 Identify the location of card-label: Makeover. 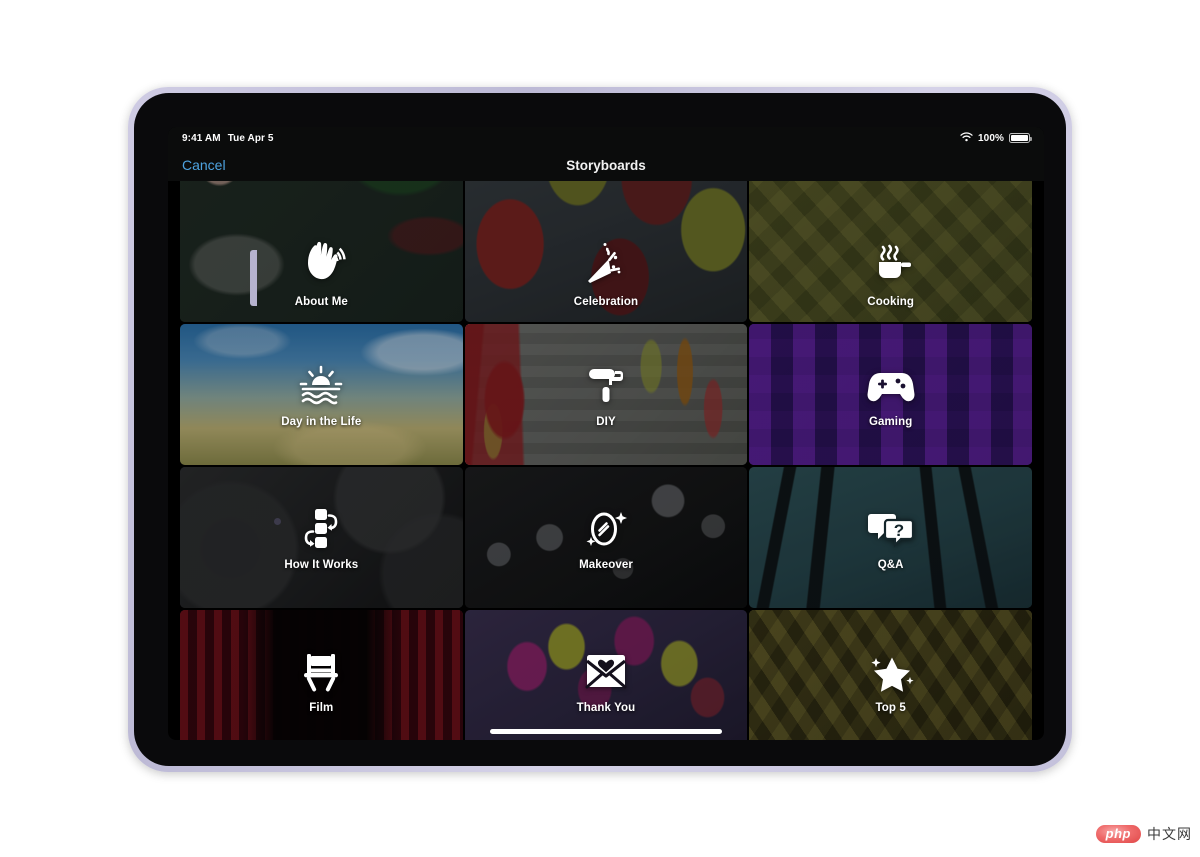
(606, 564).